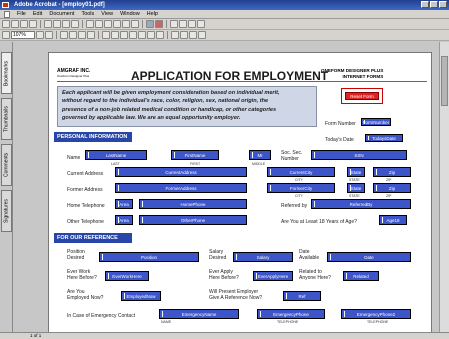 The width and height of the screenshot is (449, 339). What do you see at coordinates (181, 188) in the screenshot?
I see `former-address-field: FormerAddress` at bounding box center [181, 188].